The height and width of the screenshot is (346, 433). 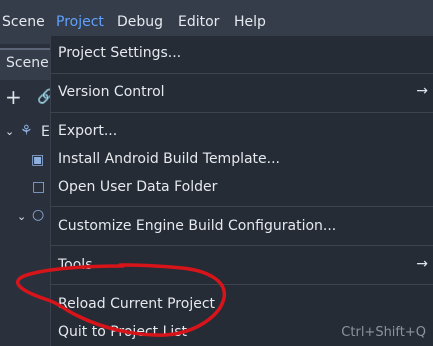 What do you see at coordinates (122, 332) in the screenshot?
I see `menu-item-quit-to-project-list: Quit to Project List` at bounding box center [122, 332].